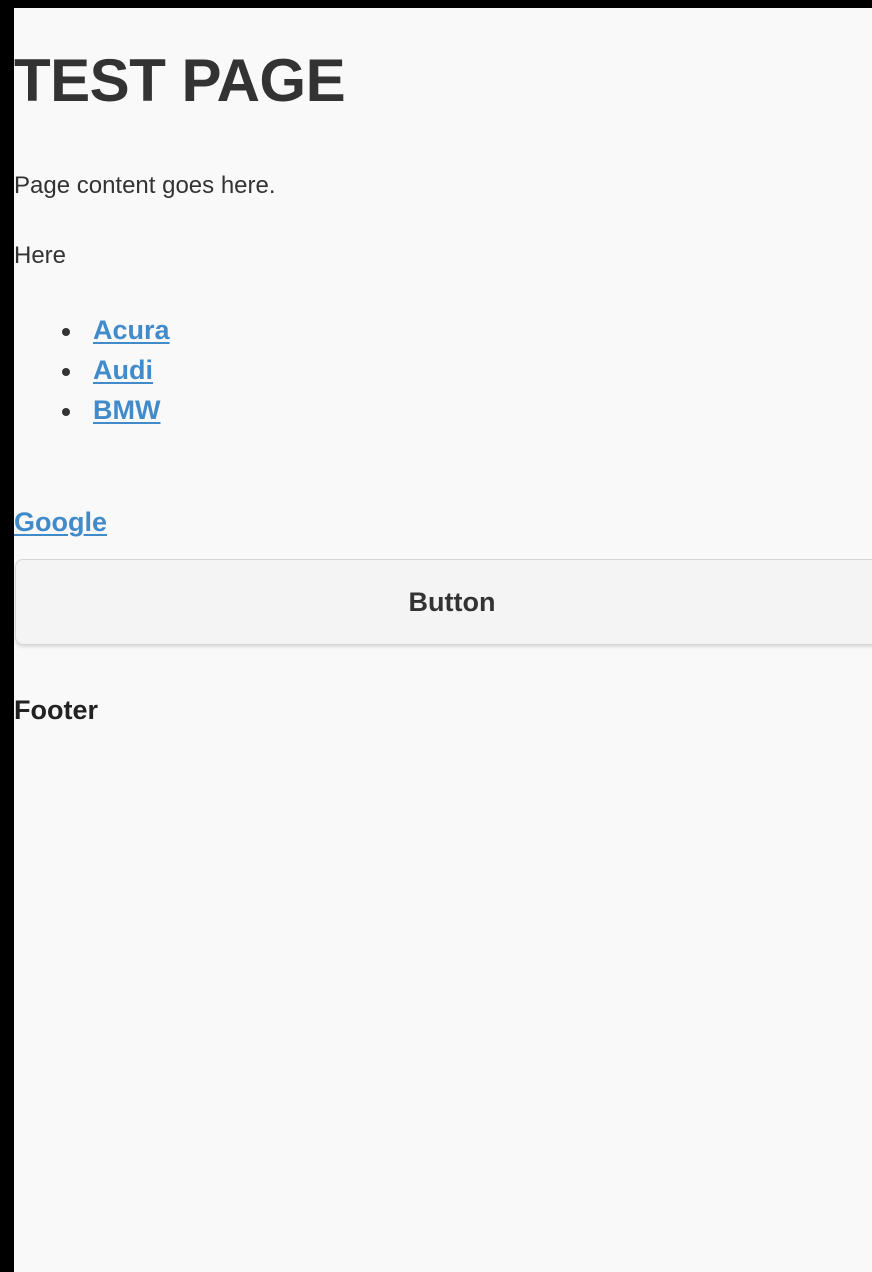  I want to click on google-link: Google, so click(60, 522).